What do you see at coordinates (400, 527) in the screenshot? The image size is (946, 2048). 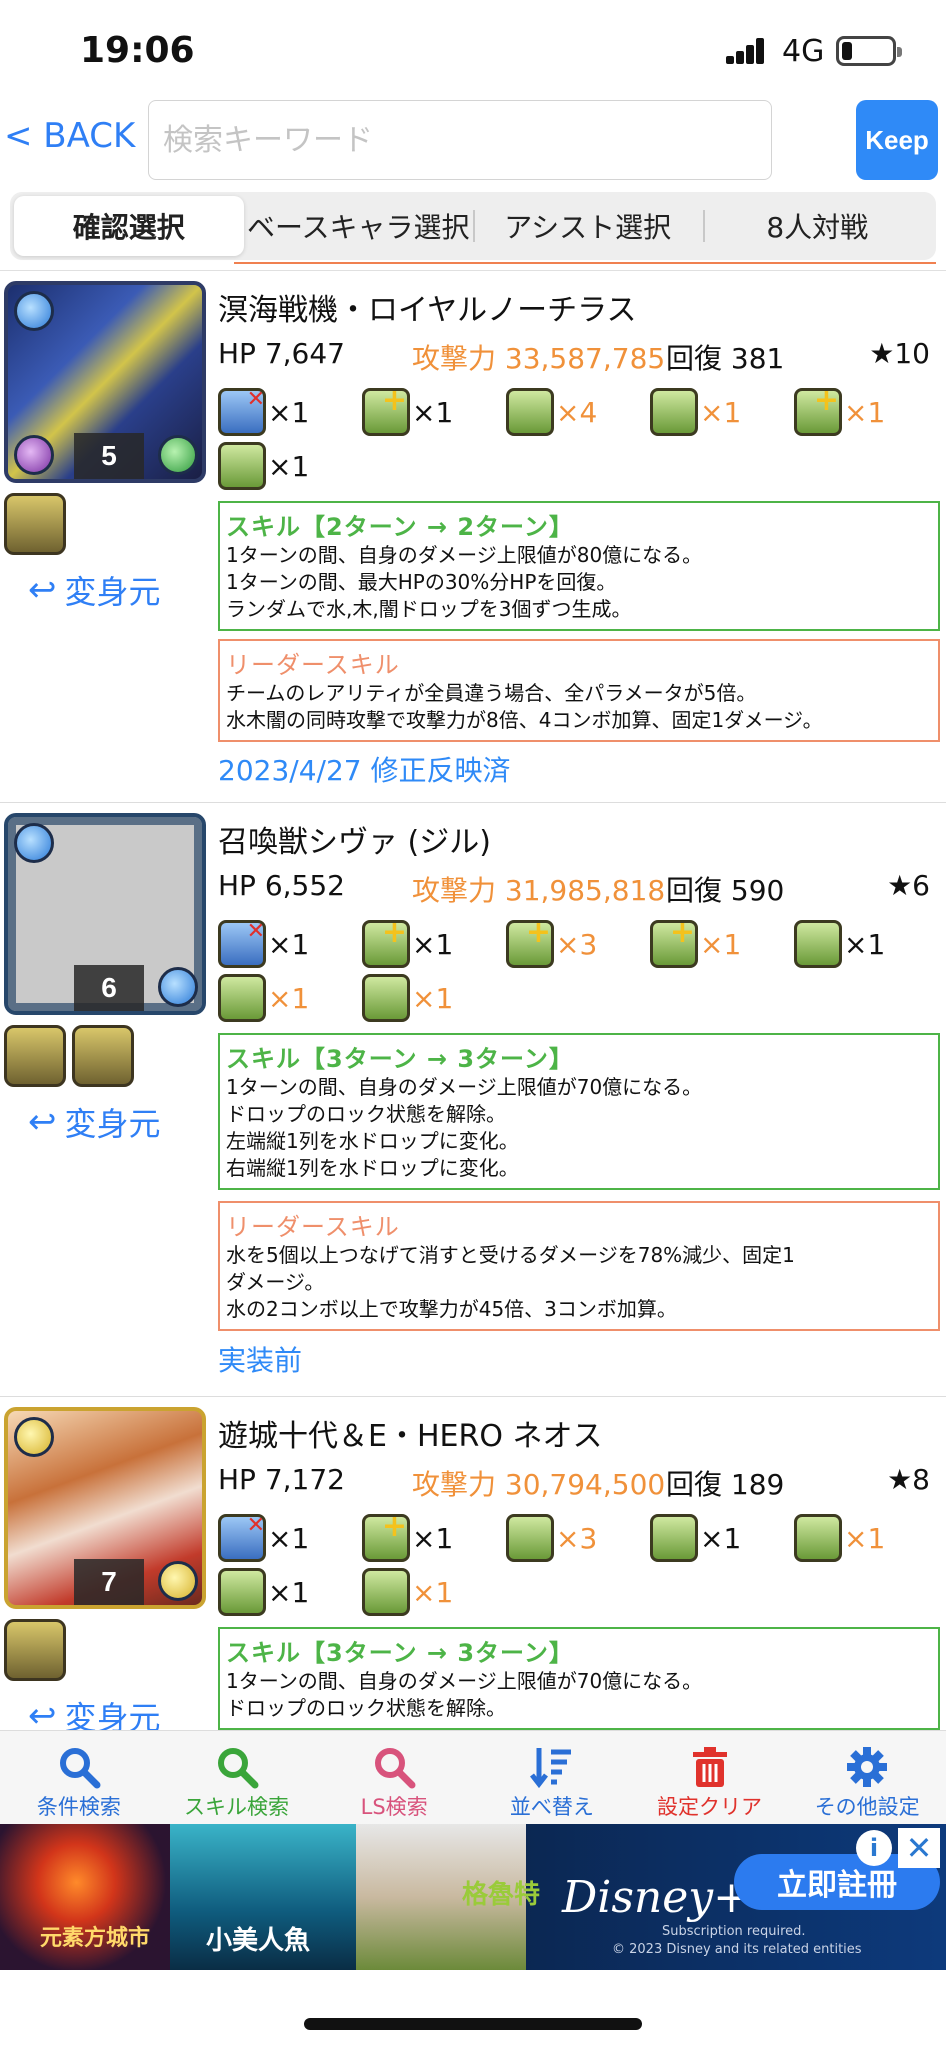 I see `skill-heading: スキル【2ターン → 2ターン】` at bounding box center [400, 527].